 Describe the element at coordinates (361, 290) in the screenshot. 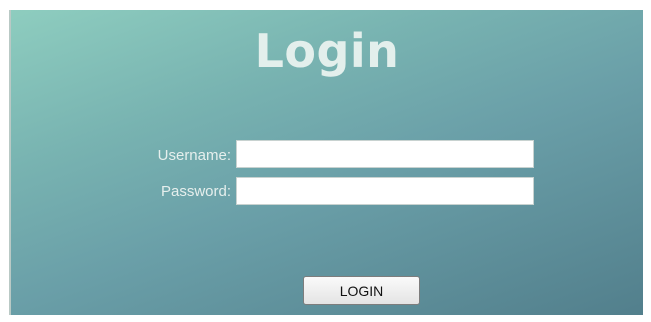

I see `login-button: LOGIN` at that location.